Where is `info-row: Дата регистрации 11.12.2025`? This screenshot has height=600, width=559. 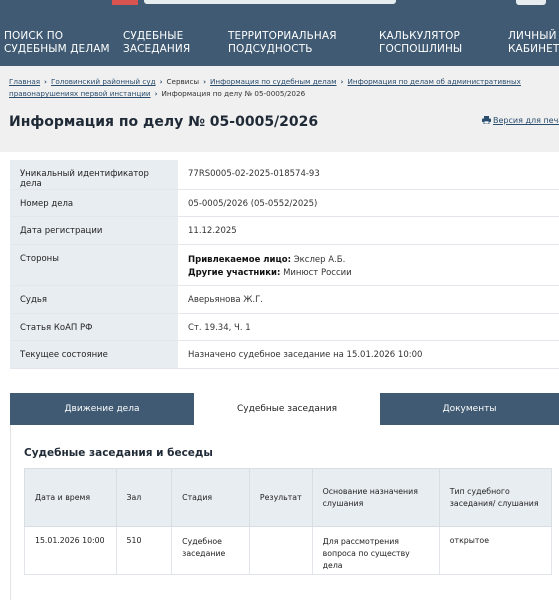
info-row: Дата регистрации 11.12.2025 is located at coordinates (284, 230).